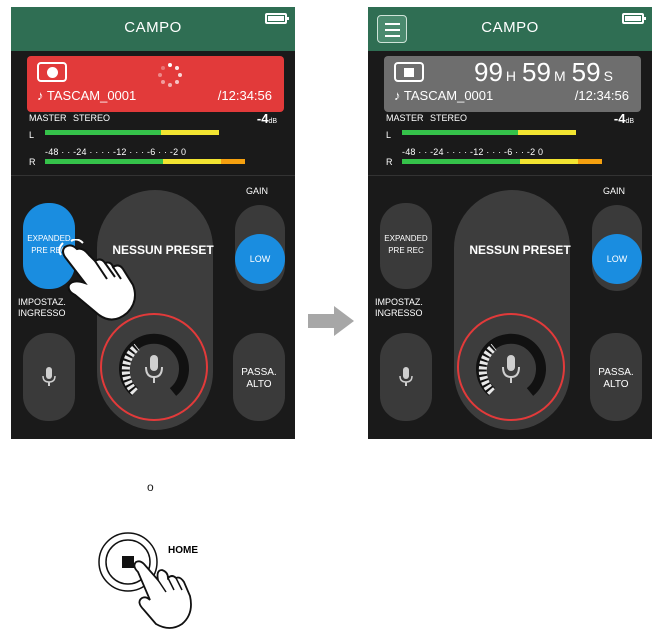 Image resolution: width=660 pixels, height=632 pixels. I want to click on home-button-label: HOME, so click(183, 550).